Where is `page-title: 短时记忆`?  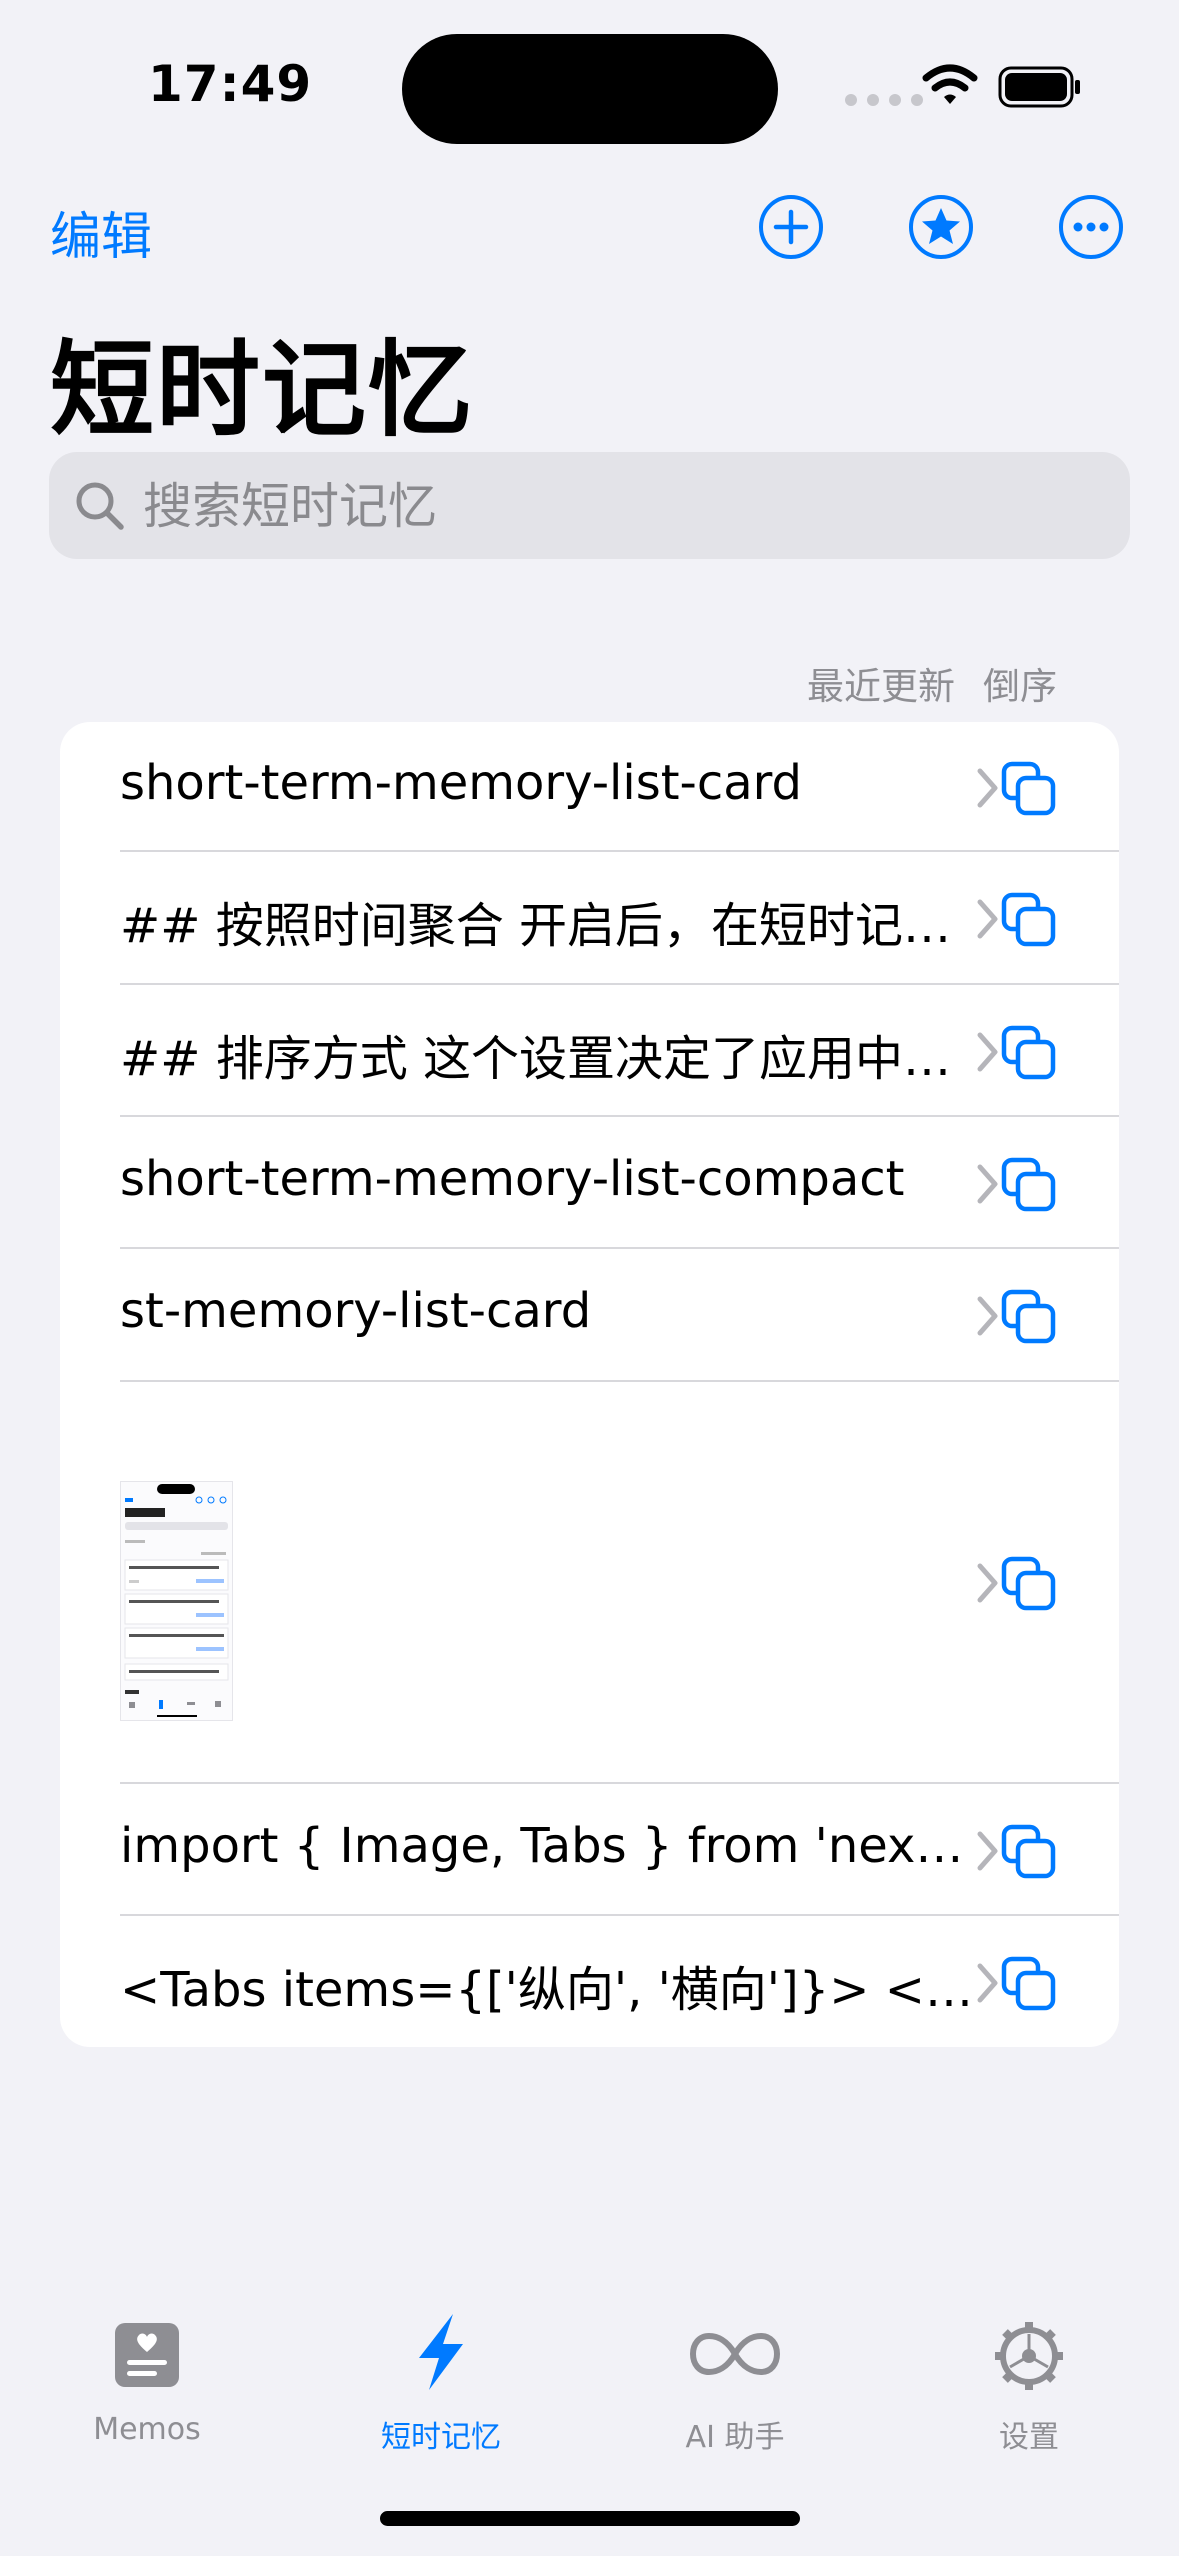
page-title: 短时记忆 is located at coordinates (262, 390).